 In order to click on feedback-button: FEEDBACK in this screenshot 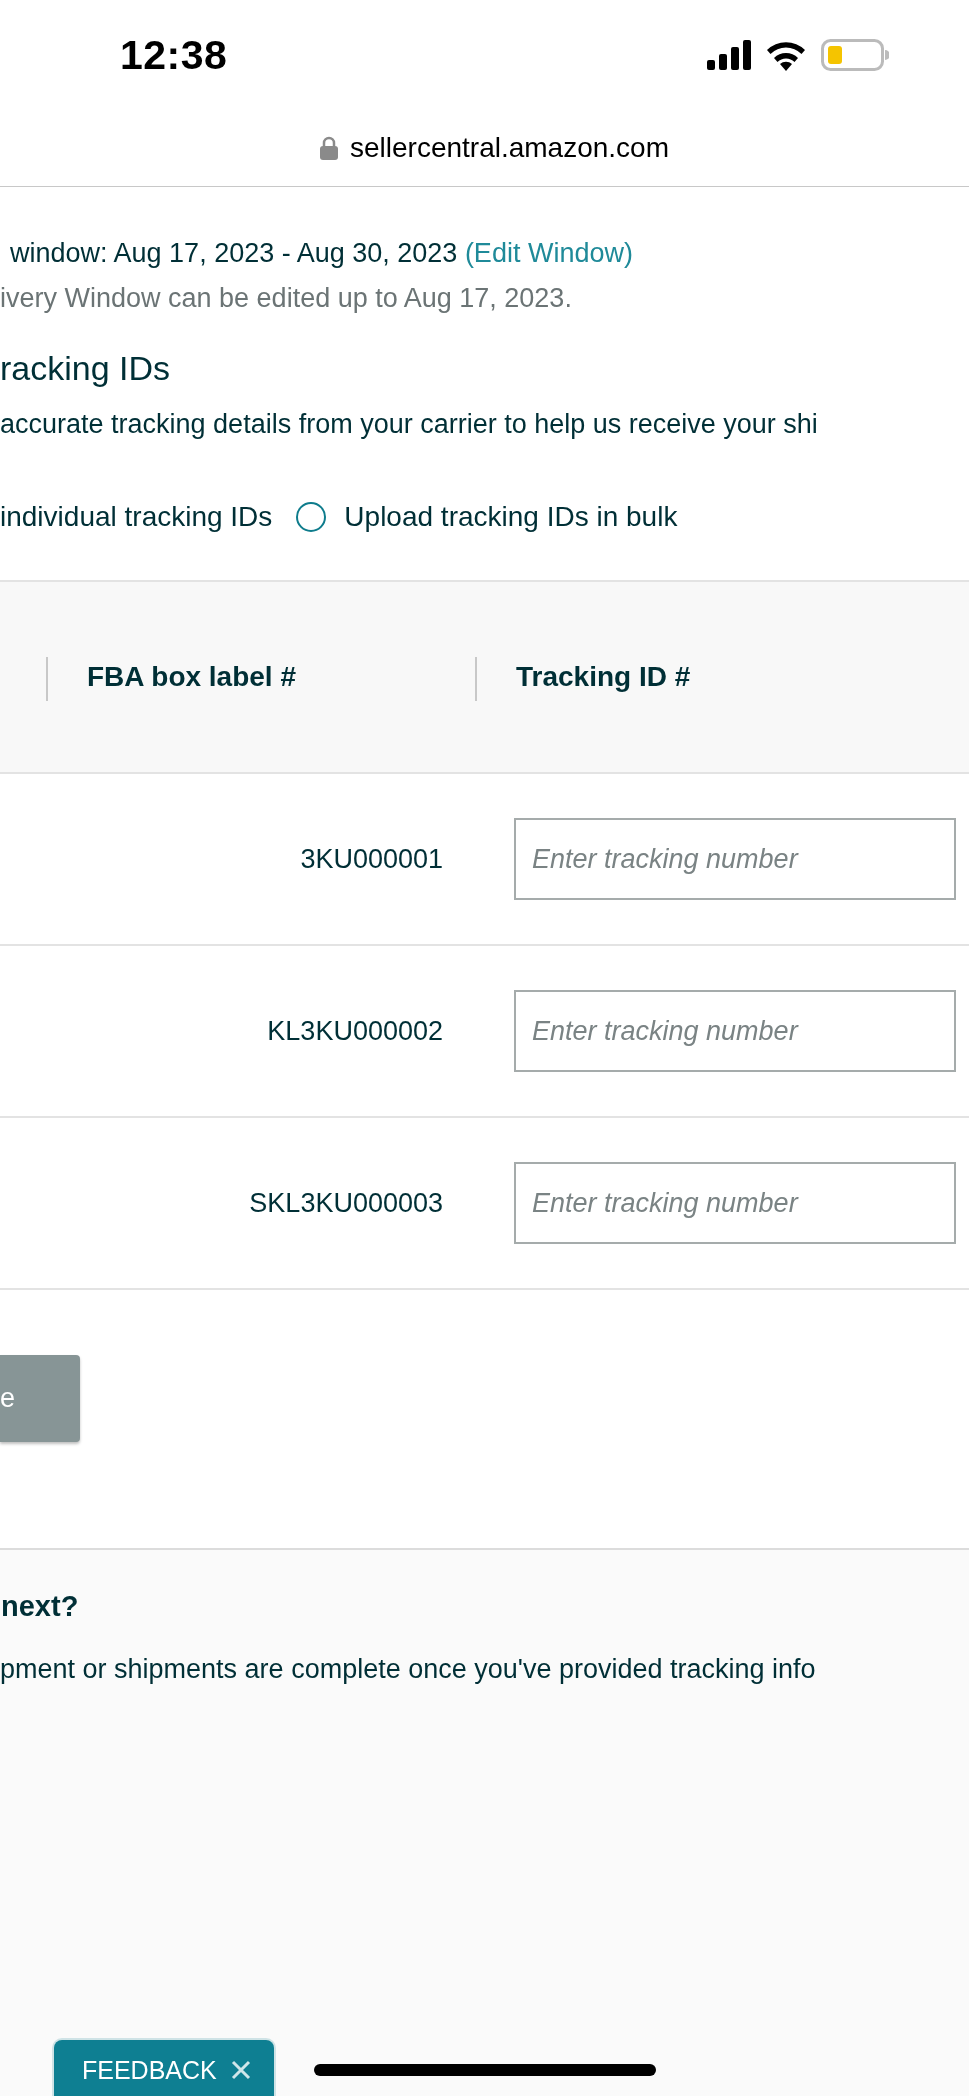, I will do `click(164, 2067)`.